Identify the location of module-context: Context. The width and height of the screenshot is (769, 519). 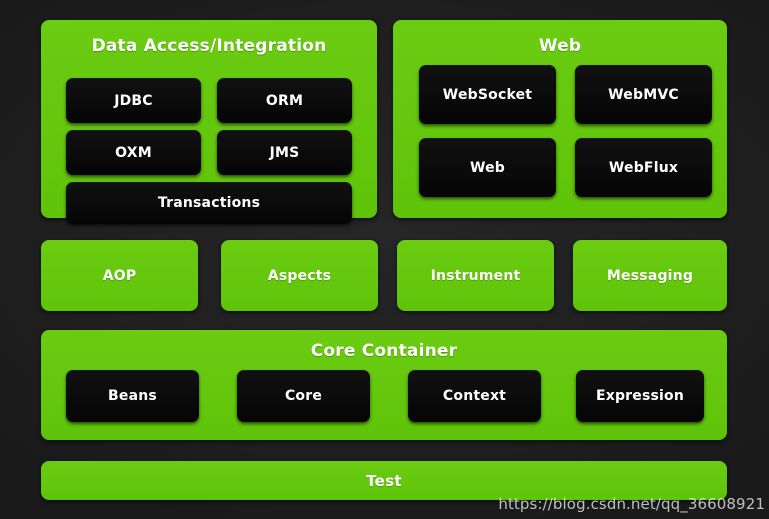
(474, 396).